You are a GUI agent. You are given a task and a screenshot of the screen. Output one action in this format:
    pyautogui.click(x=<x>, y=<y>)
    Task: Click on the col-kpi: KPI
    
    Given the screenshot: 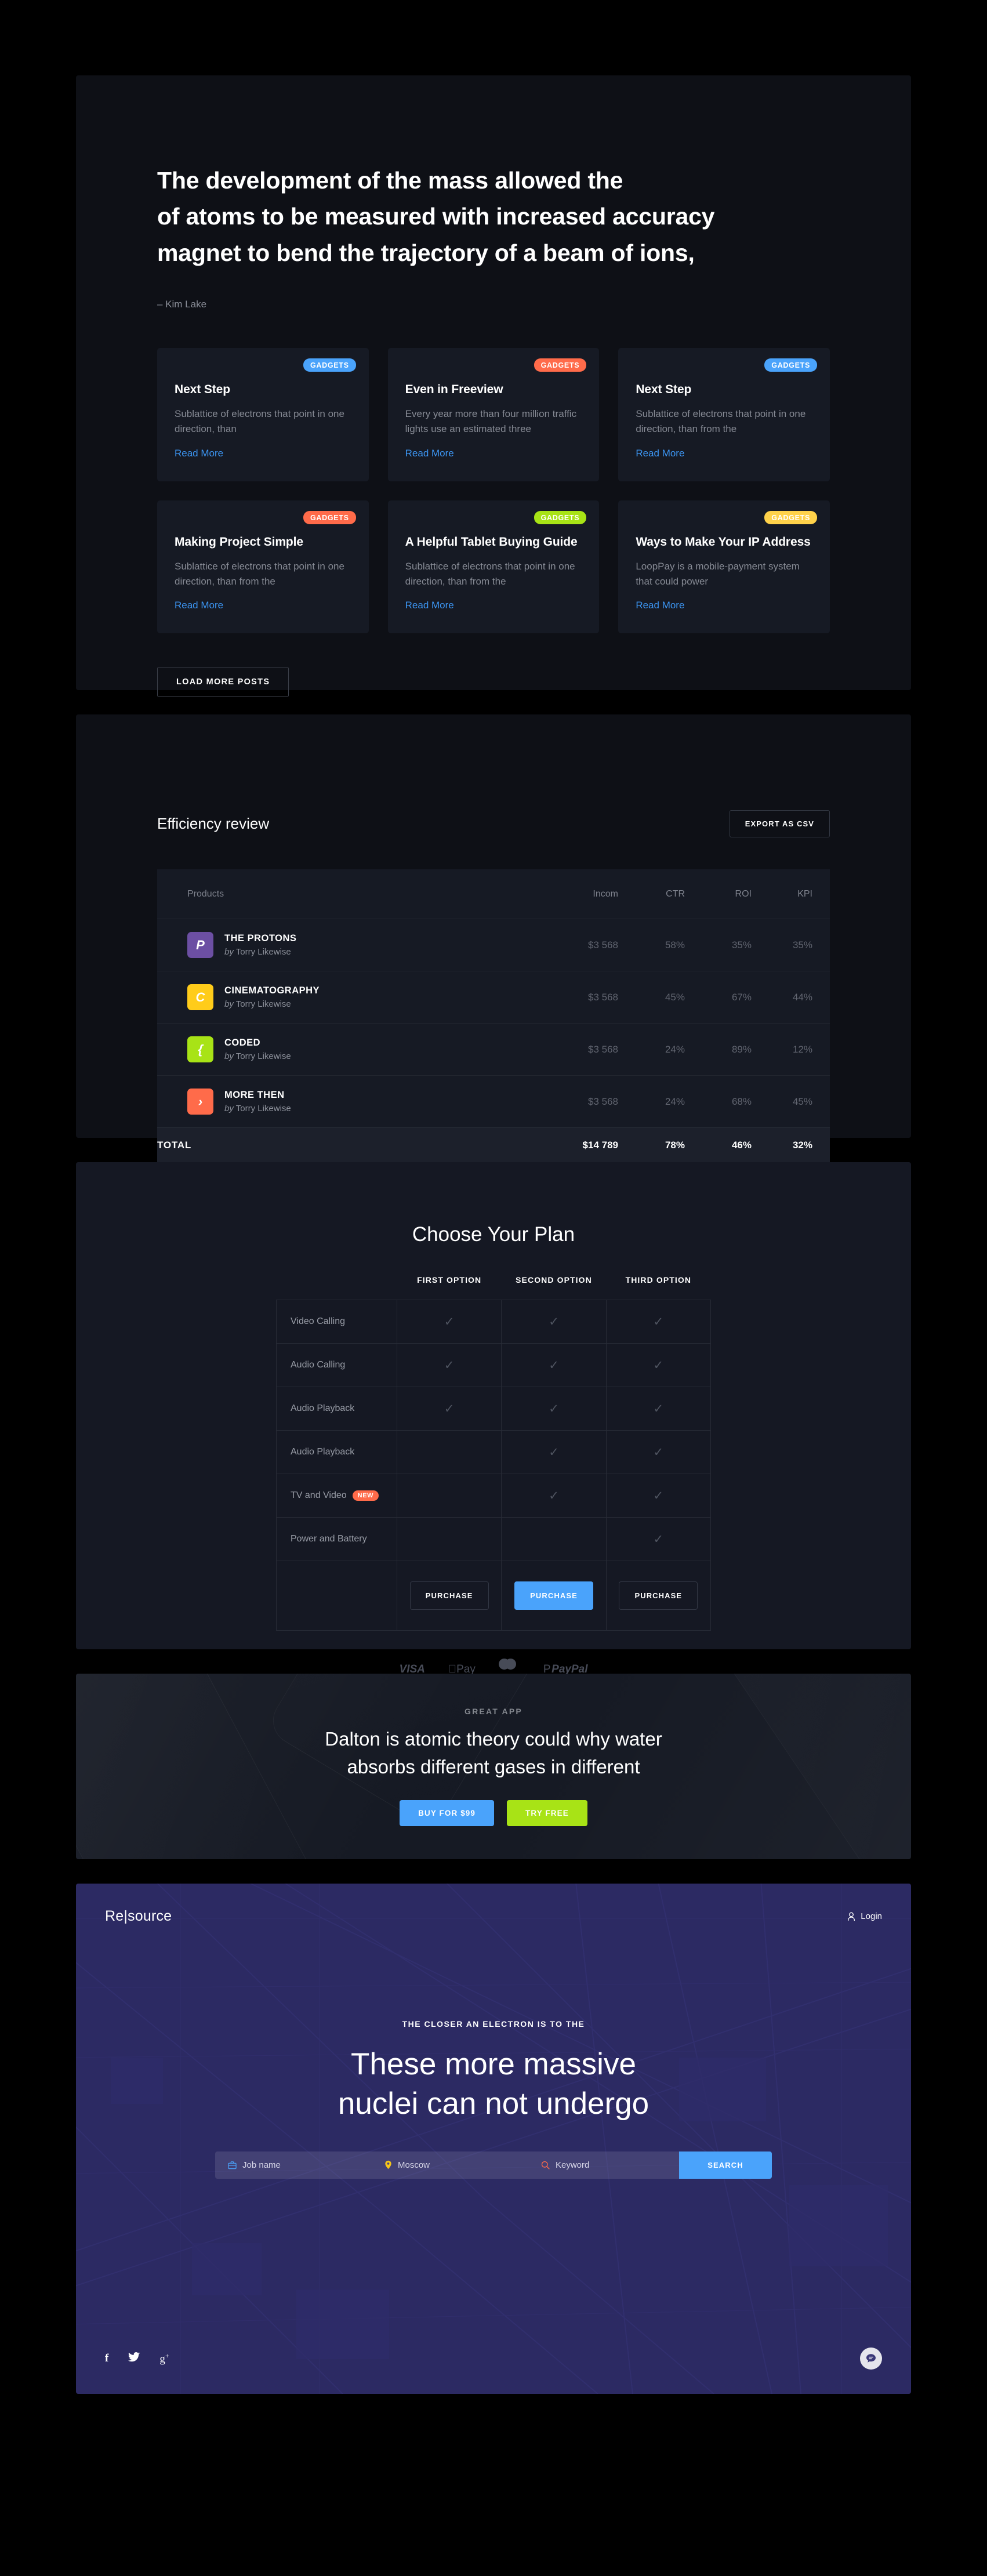 What is the action you would take?
    pyautogui.click(x=805, y=894)
    